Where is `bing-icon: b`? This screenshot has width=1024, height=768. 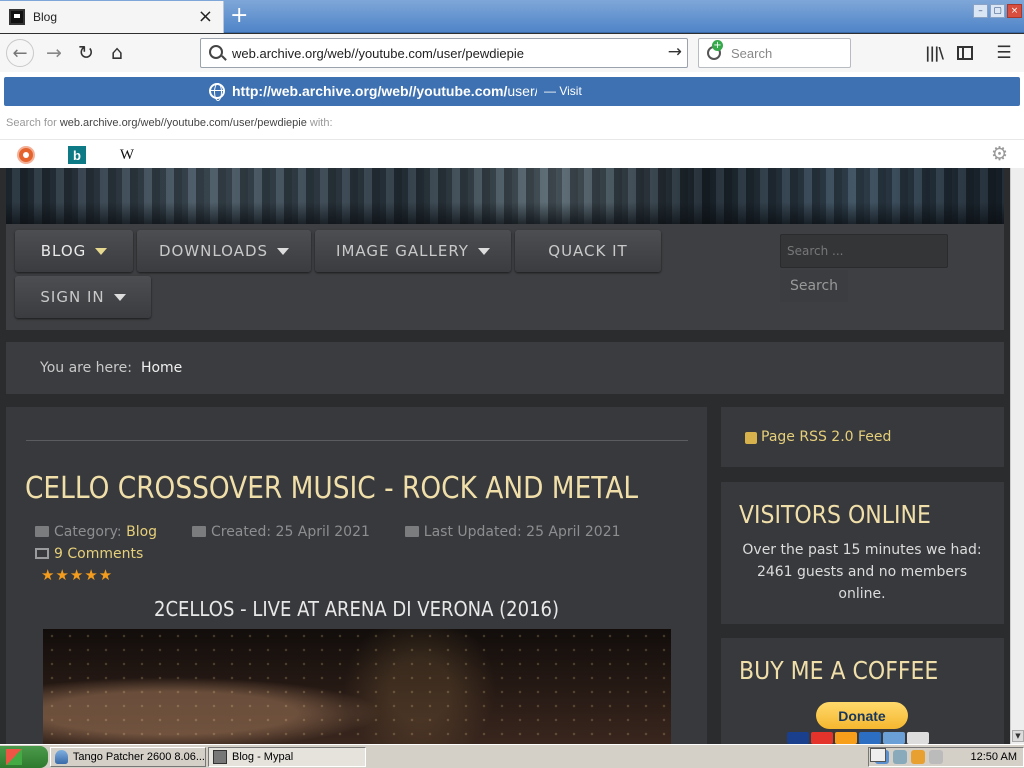
bing-icon: b is located at coordinates (77, 155).